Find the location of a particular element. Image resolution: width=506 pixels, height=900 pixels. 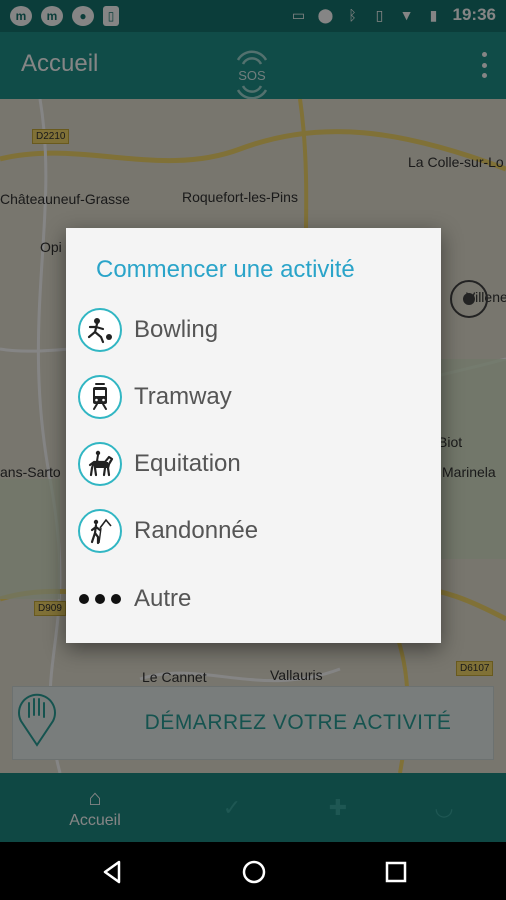

dialog-title: Commencer une activité is located at coordinates (225, 269).